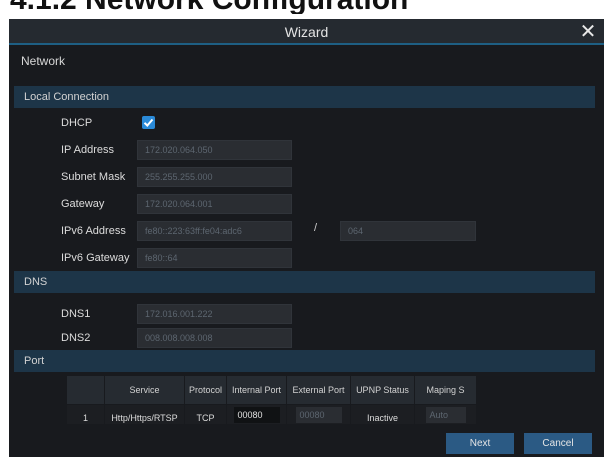 This screenshot has width=604, height=457. What do you see at coordinates (95, 258) in the screenshot?
I see `ipv6-gateway-label: IPv6 Gateway` at bounding box center [95, 258].